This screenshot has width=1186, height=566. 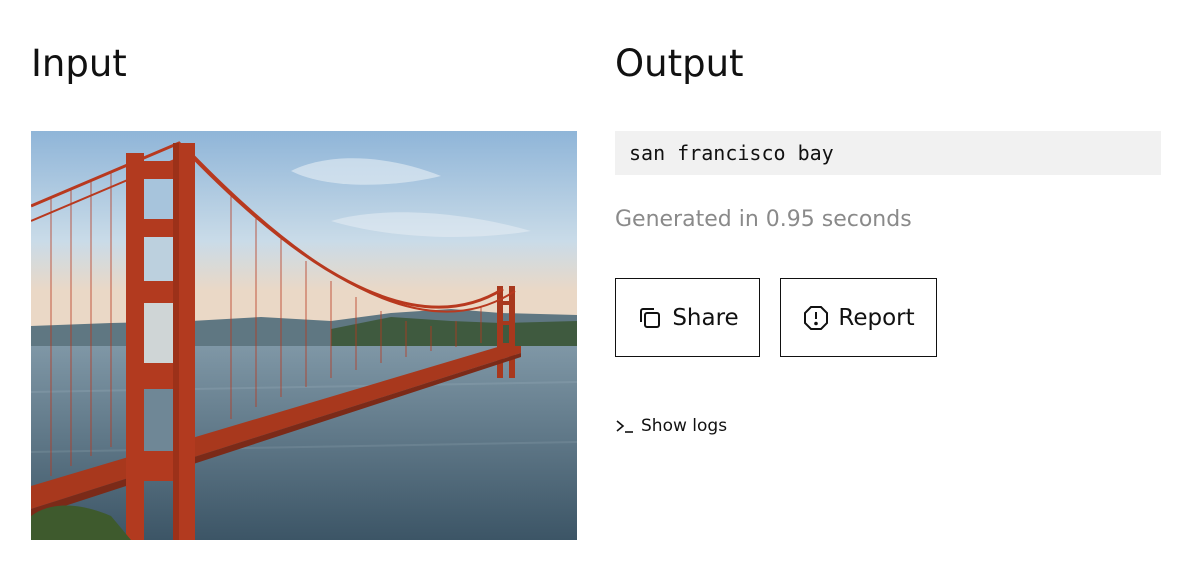 I want to click on show-logs-label: Show logs, so click(x=684, y=426).